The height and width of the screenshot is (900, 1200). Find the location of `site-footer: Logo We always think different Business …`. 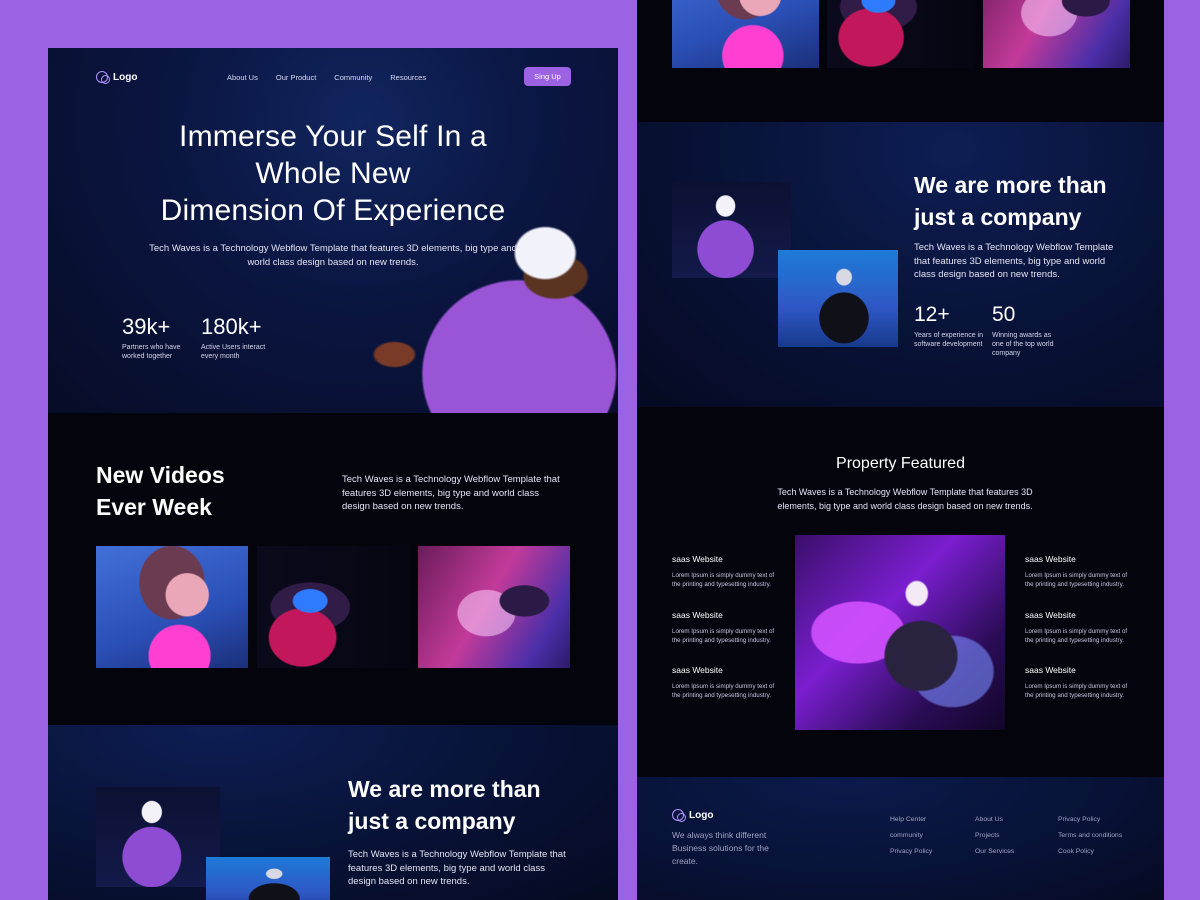

site-footer: Logo We always think different Business … is located at coordinates (900, 838).